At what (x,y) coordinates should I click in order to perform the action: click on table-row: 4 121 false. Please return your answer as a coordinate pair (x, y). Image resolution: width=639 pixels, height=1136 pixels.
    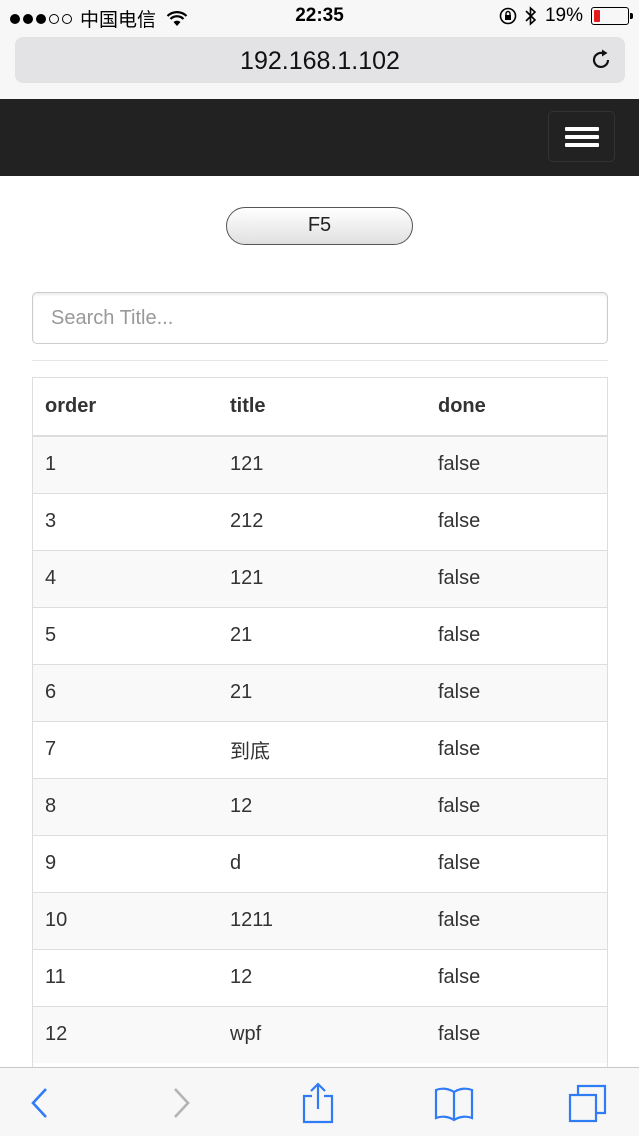
    Looking at the image, I should click on (320, 578).